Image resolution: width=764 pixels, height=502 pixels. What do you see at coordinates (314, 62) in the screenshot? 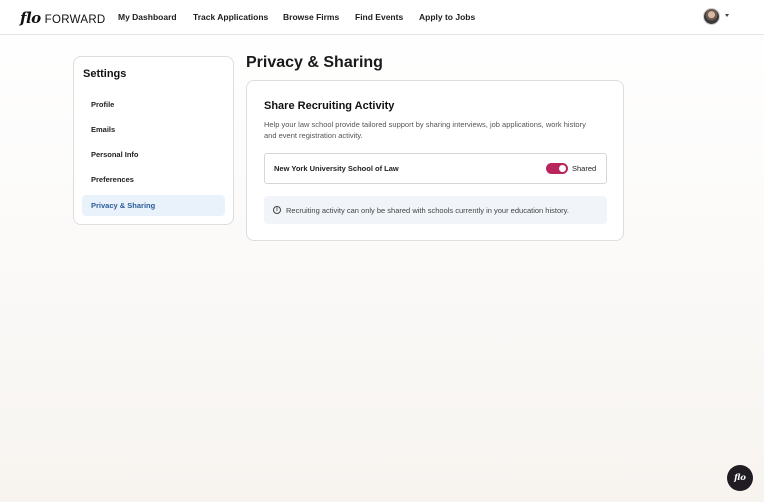
I see `page-title: Privacy & Sharing` at bounding box center [314, 62].